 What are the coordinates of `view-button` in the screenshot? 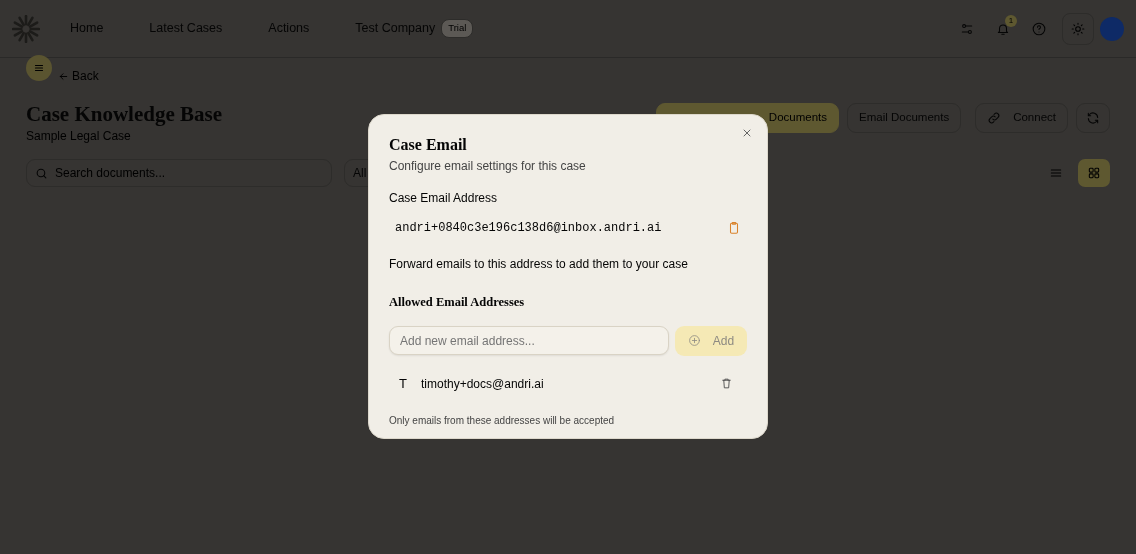 It's located at (1094, 172).